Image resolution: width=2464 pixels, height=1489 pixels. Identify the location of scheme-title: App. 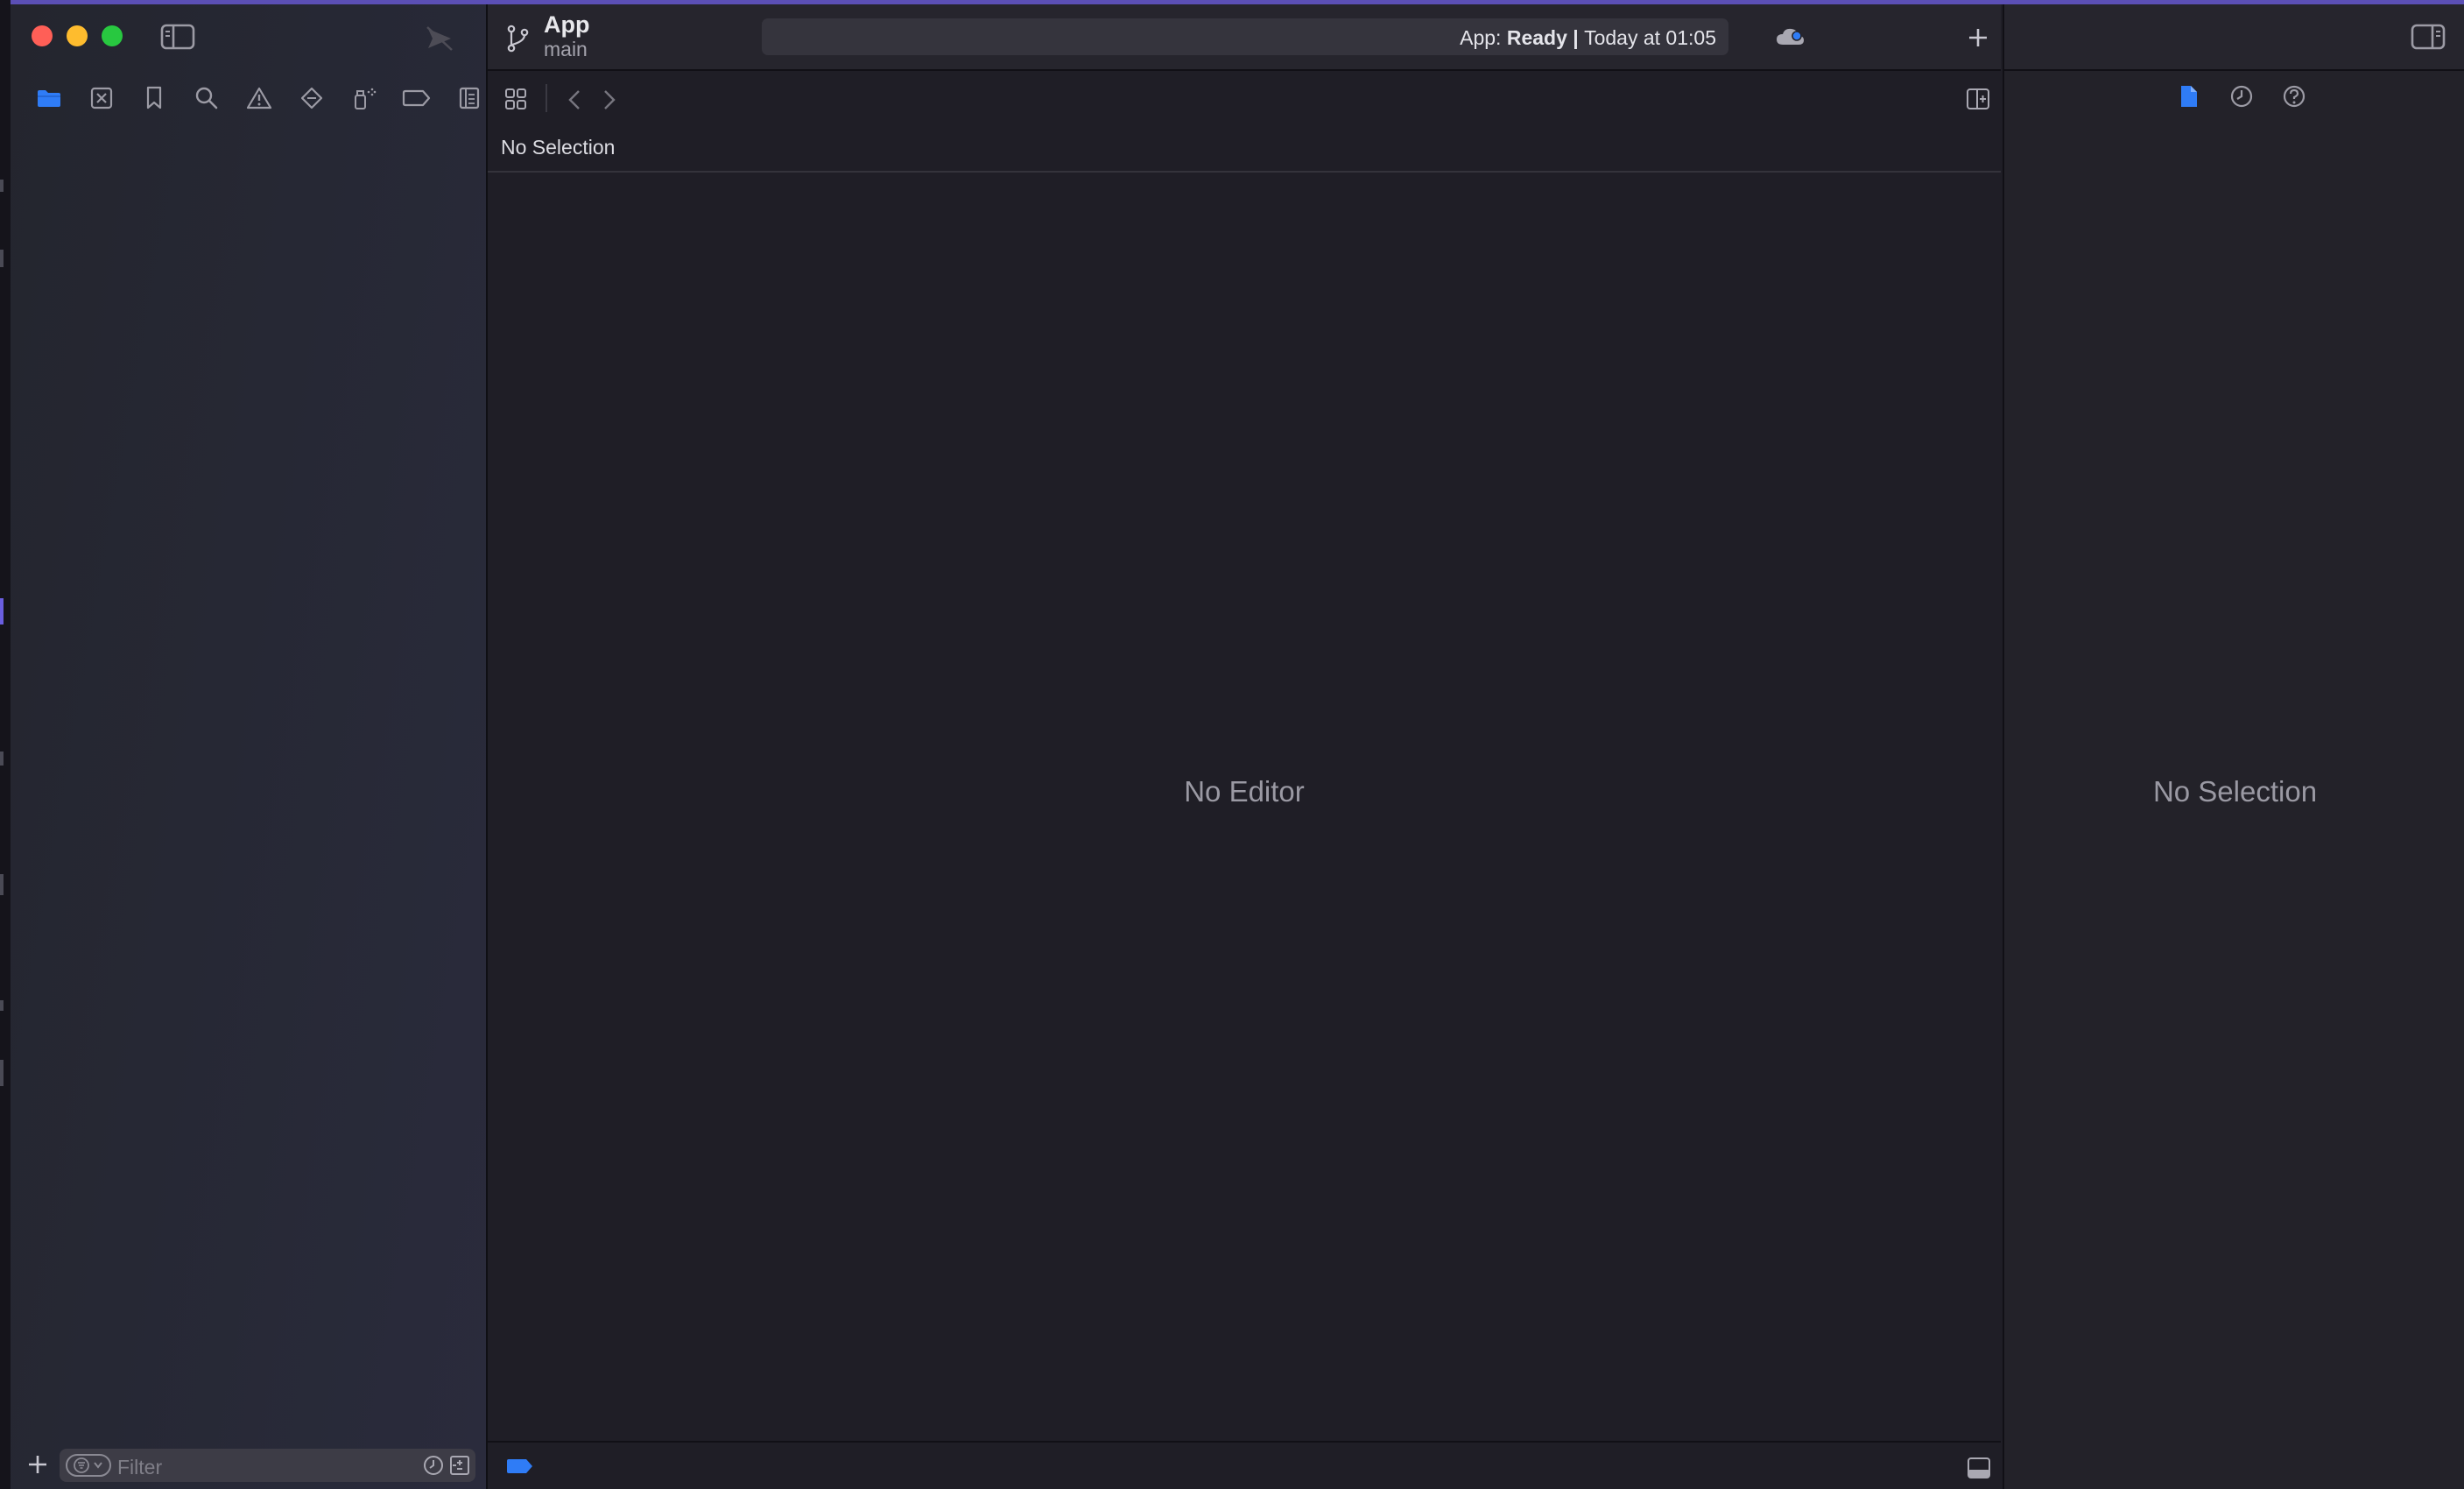
(567, 24).